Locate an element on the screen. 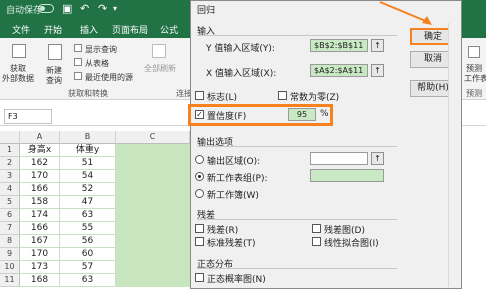  table-cell: 52 is located at coordinates (88, 189).